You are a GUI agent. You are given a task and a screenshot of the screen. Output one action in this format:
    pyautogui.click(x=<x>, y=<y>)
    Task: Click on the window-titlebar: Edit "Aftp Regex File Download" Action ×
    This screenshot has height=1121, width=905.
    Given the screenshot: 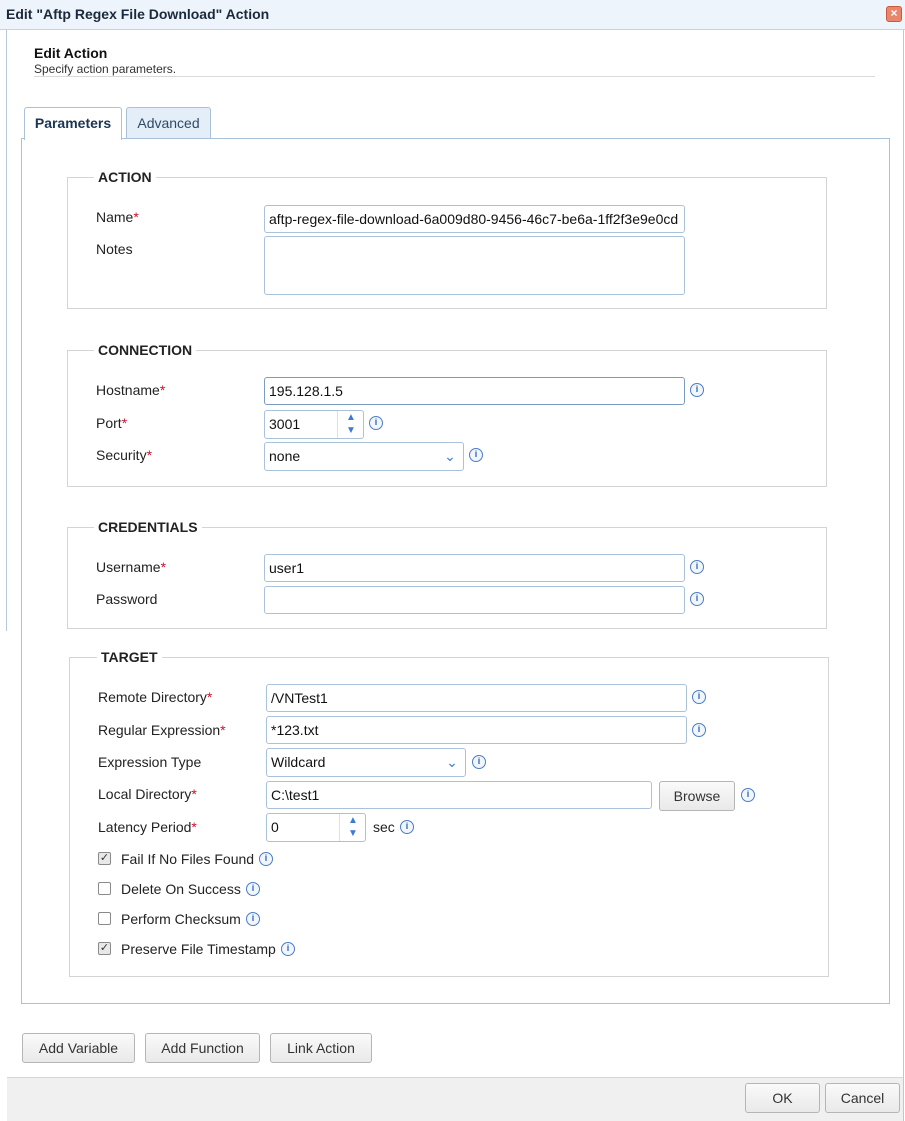 What is the action you would take?
    pyautogui.click(x=452, y=15)
    